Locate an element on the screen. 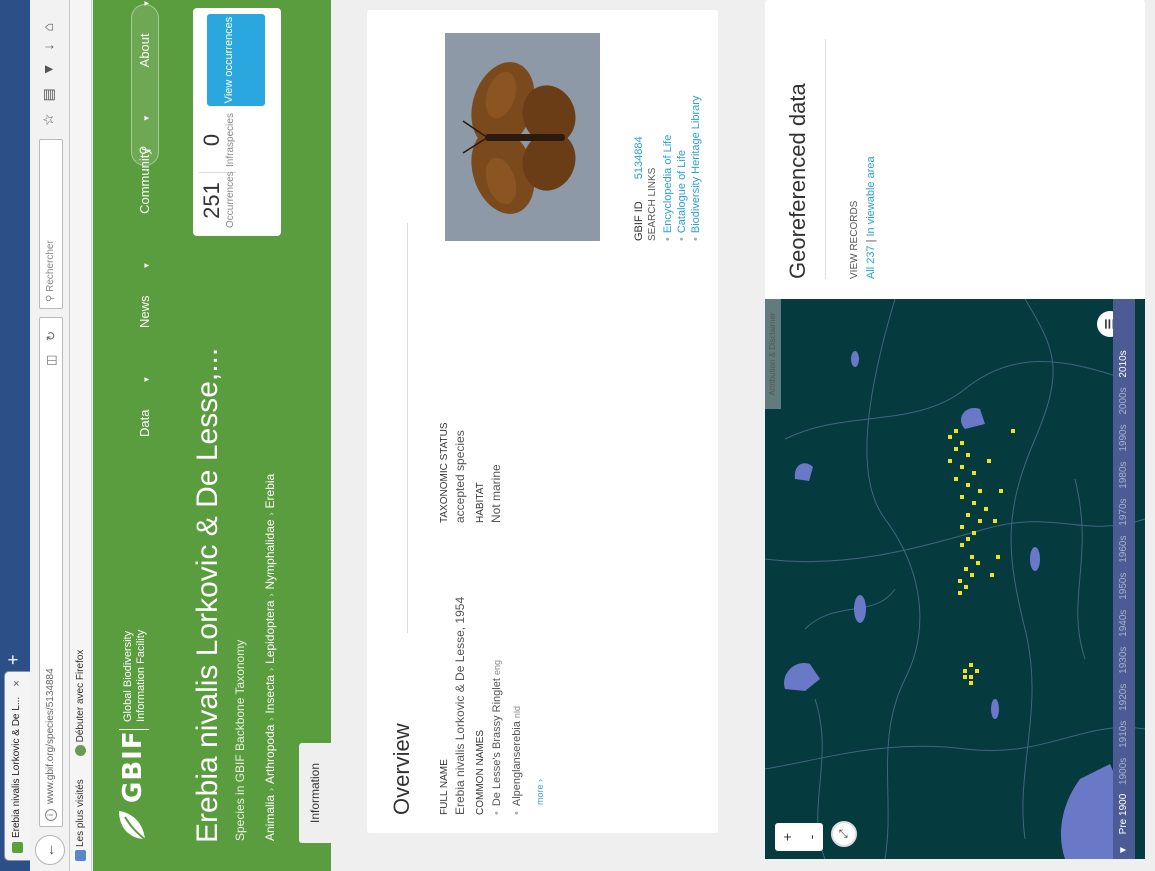  browser-tab: Erebia nivalis Lorkovic & De L... × is located at coordinates (17, 766).